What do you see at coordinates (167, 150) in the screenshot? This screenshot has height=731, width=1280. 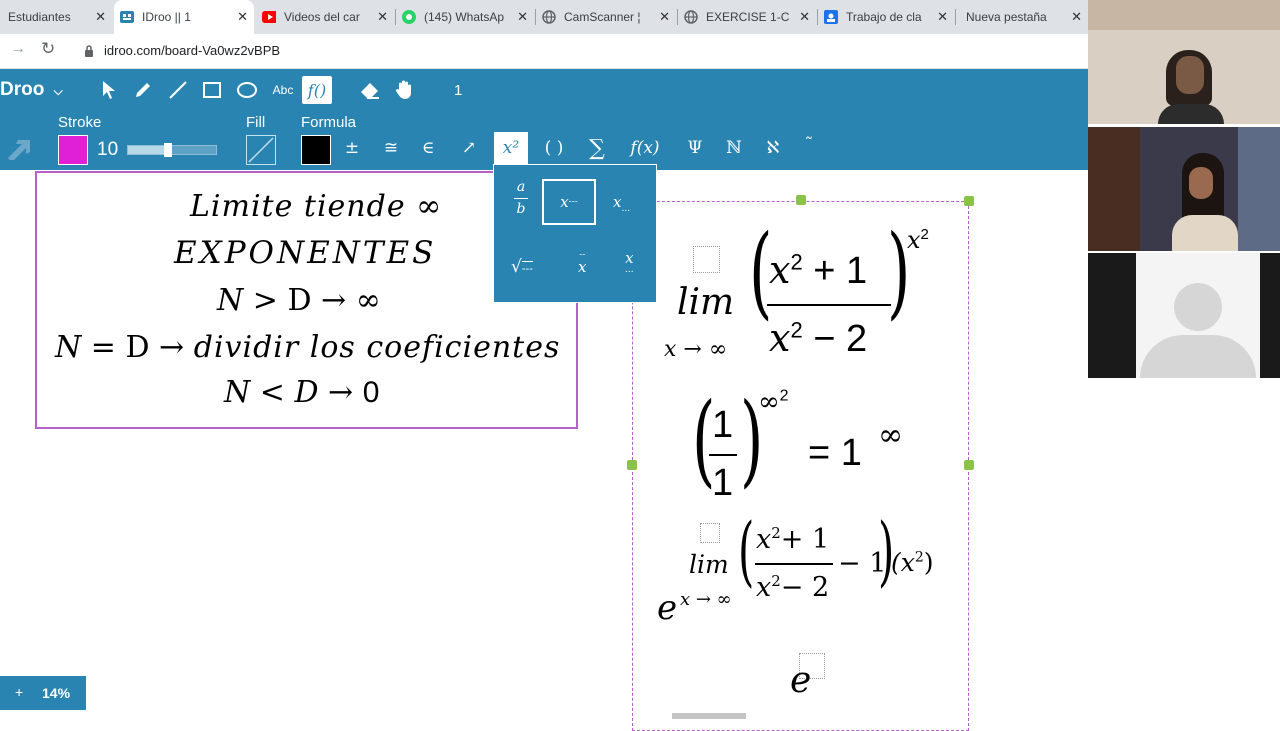 I see `slider-handle` at bounding box center [167, 150].